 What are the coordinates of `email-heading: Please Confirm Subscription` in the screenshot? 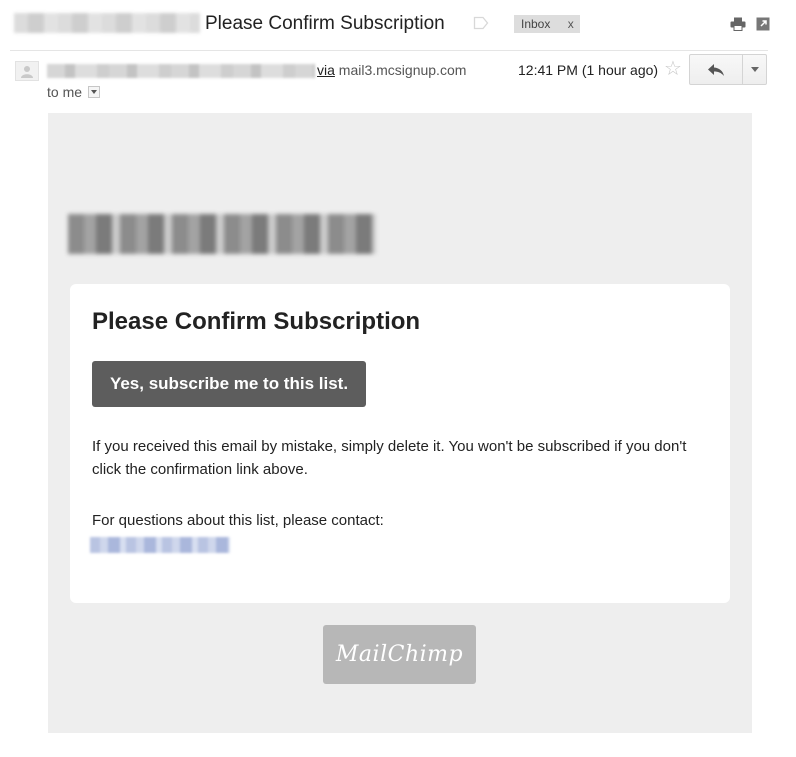 It's located at (256, 321).